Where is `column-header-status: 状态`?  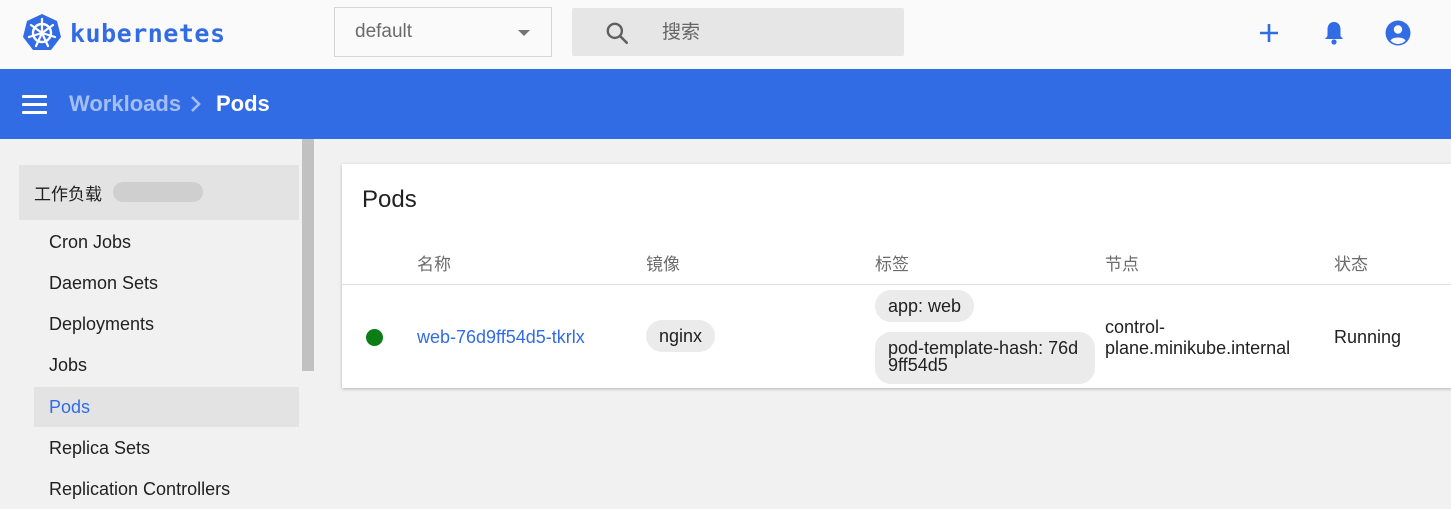 column-header-status: 状态 is located at coordinates (1351, 265).